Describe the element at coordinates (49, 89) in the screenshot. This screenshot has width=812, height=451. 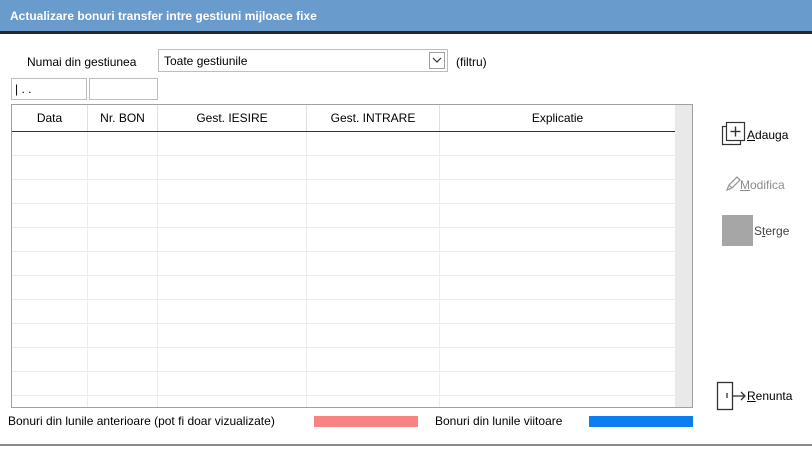
I see `date-input: | . .` at that location.